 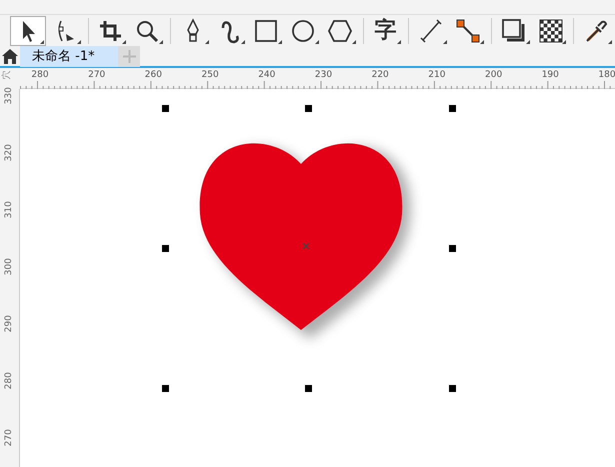 What do you see at coordinates (303, 31) in the screenshot?
I see `ellipse-icon` at bounding box center [303, 31].